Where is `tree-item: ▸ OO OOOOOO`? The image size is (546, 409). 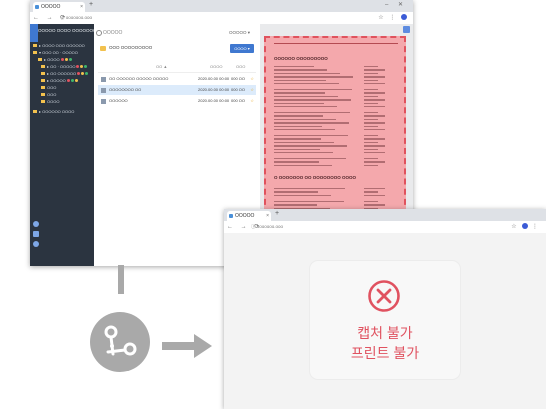
tree-item: ▸ OO OOOOOO is located at coordinates (63, 73).